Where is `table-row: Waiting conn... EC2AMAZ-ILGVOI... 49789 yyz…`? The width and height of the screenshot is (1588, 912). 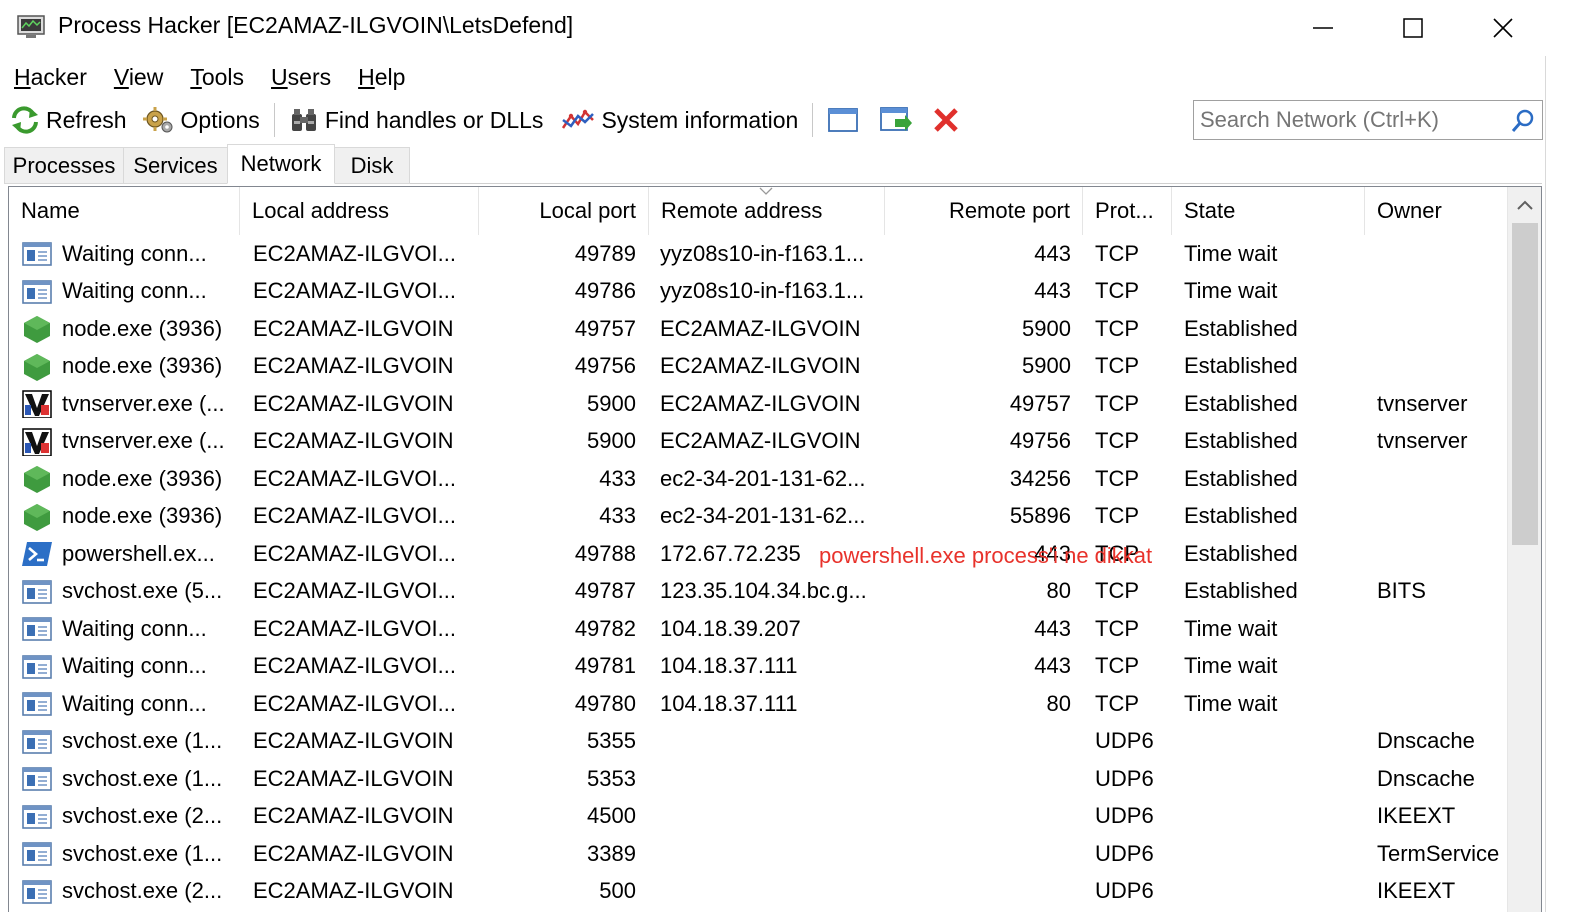 table-row: Waiting conn... EC2AMAZ-ILGVOI... 49789 yyz… is located at coordinates (758, 254).